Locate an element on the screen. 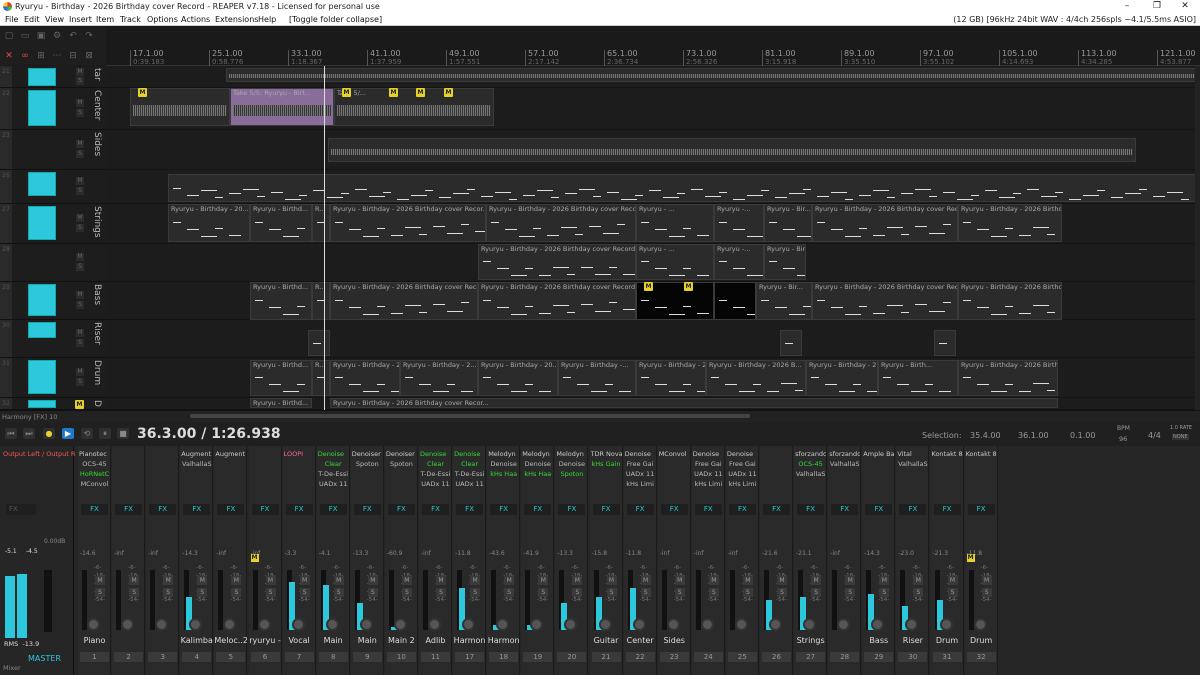 This screenshot has width=1200, height=675. ruler-mark: 57.1.00 2:17.142 is located at coordinates (542, 58).